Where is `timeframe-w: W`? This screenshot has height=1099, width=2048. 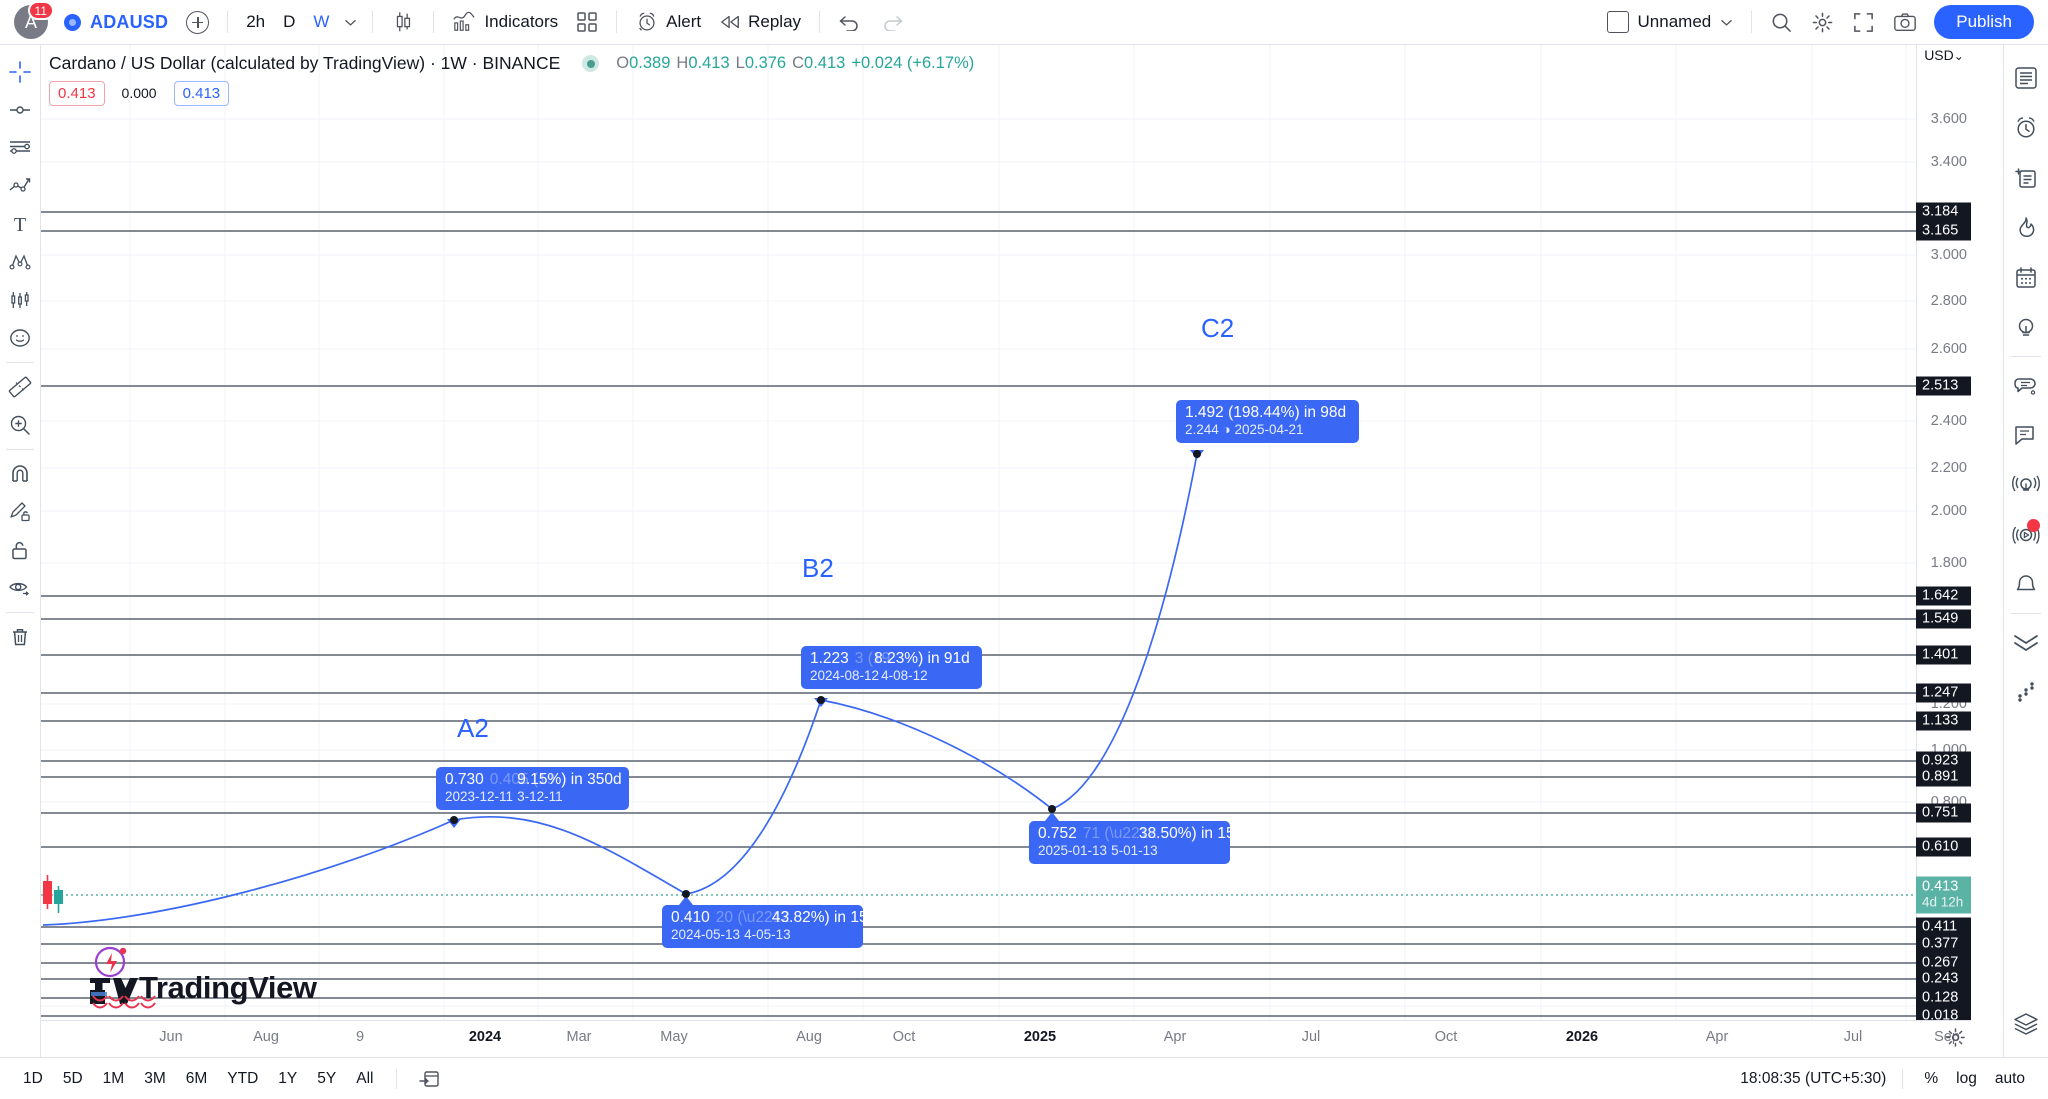
timeframe-w: W is located at coordinates (321, 22).